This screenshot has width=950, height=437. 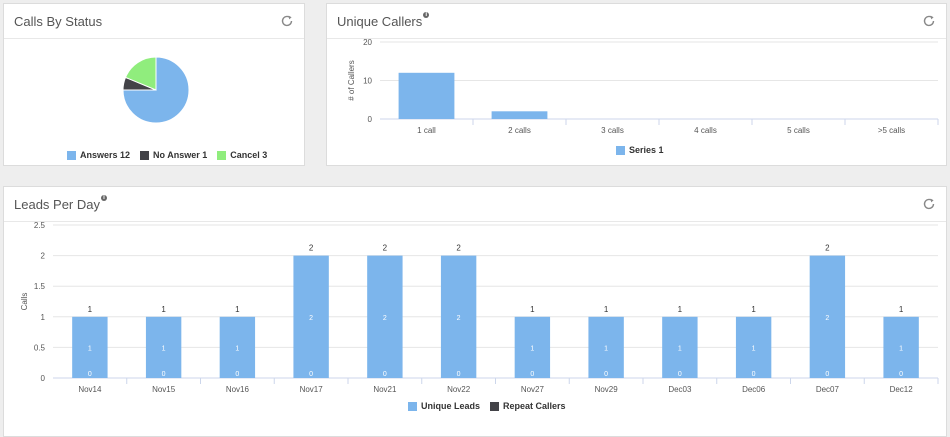 I want to click on legend-item-unique-leads: Unique Leads, so click(x=444, y=406).